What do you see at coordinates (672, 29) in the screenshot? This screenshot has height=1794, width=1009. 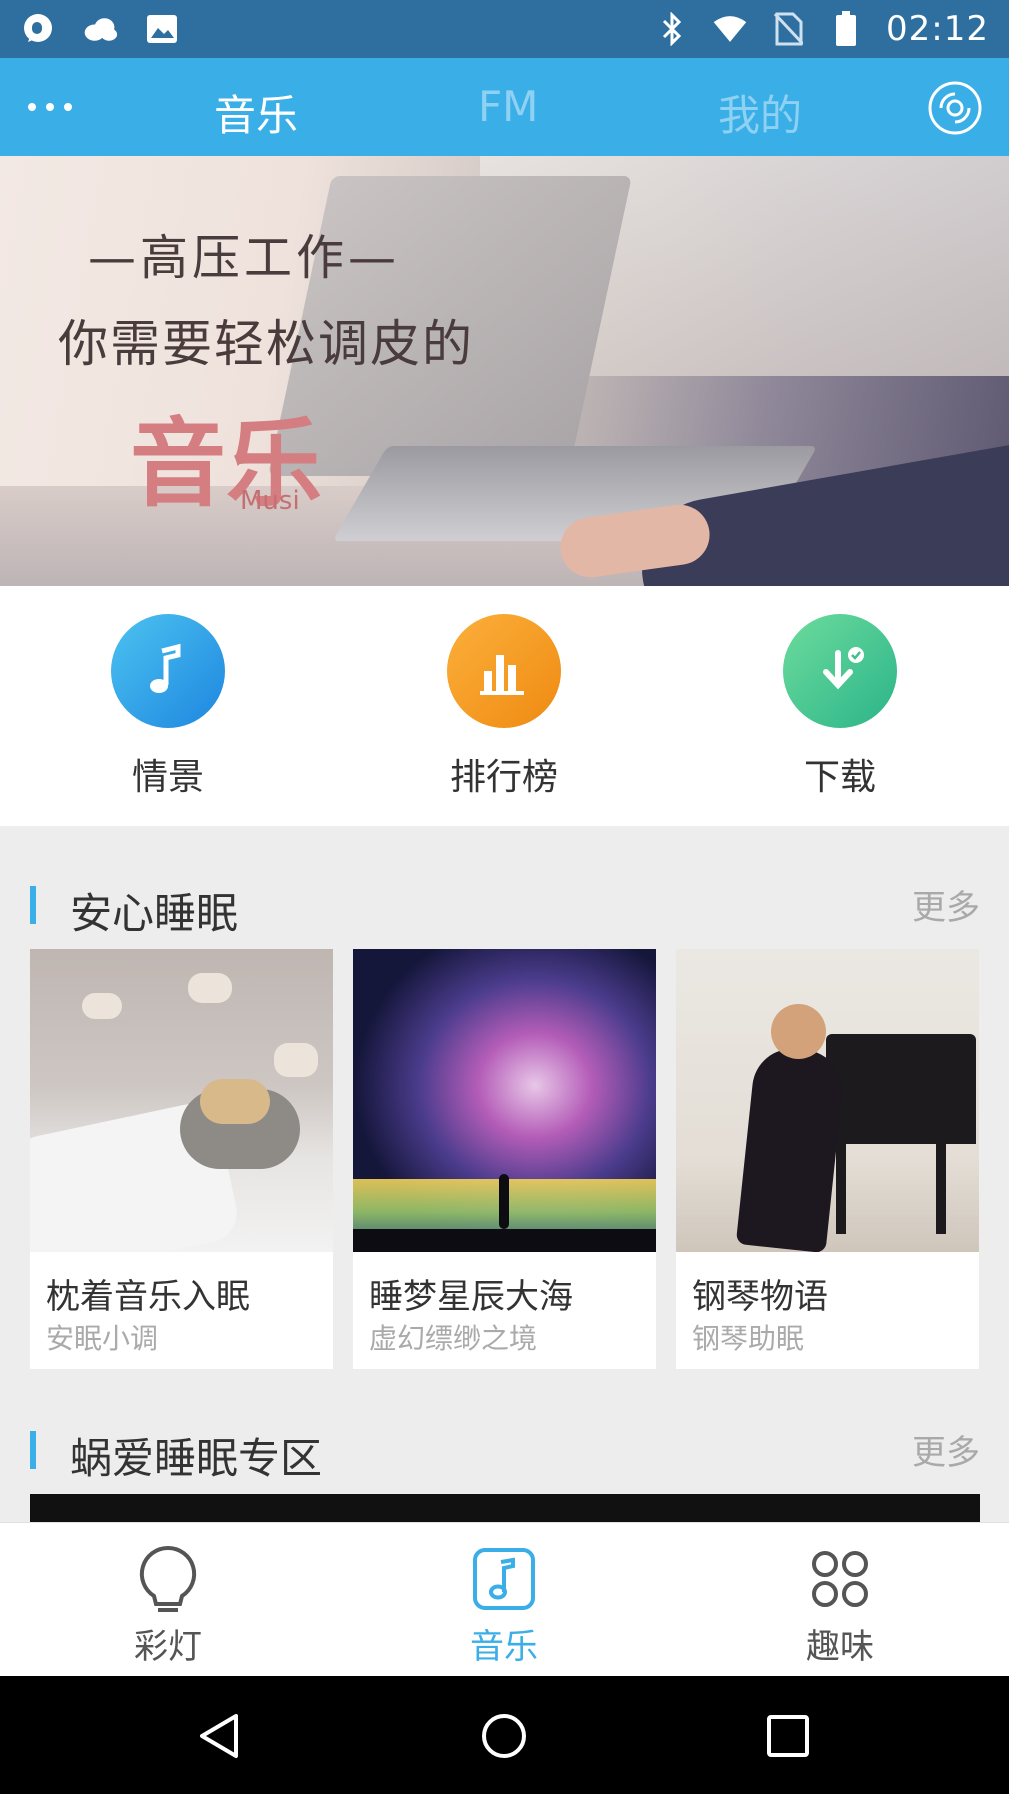 I see `bluetooth-icon` at bounding box center [672, 29].